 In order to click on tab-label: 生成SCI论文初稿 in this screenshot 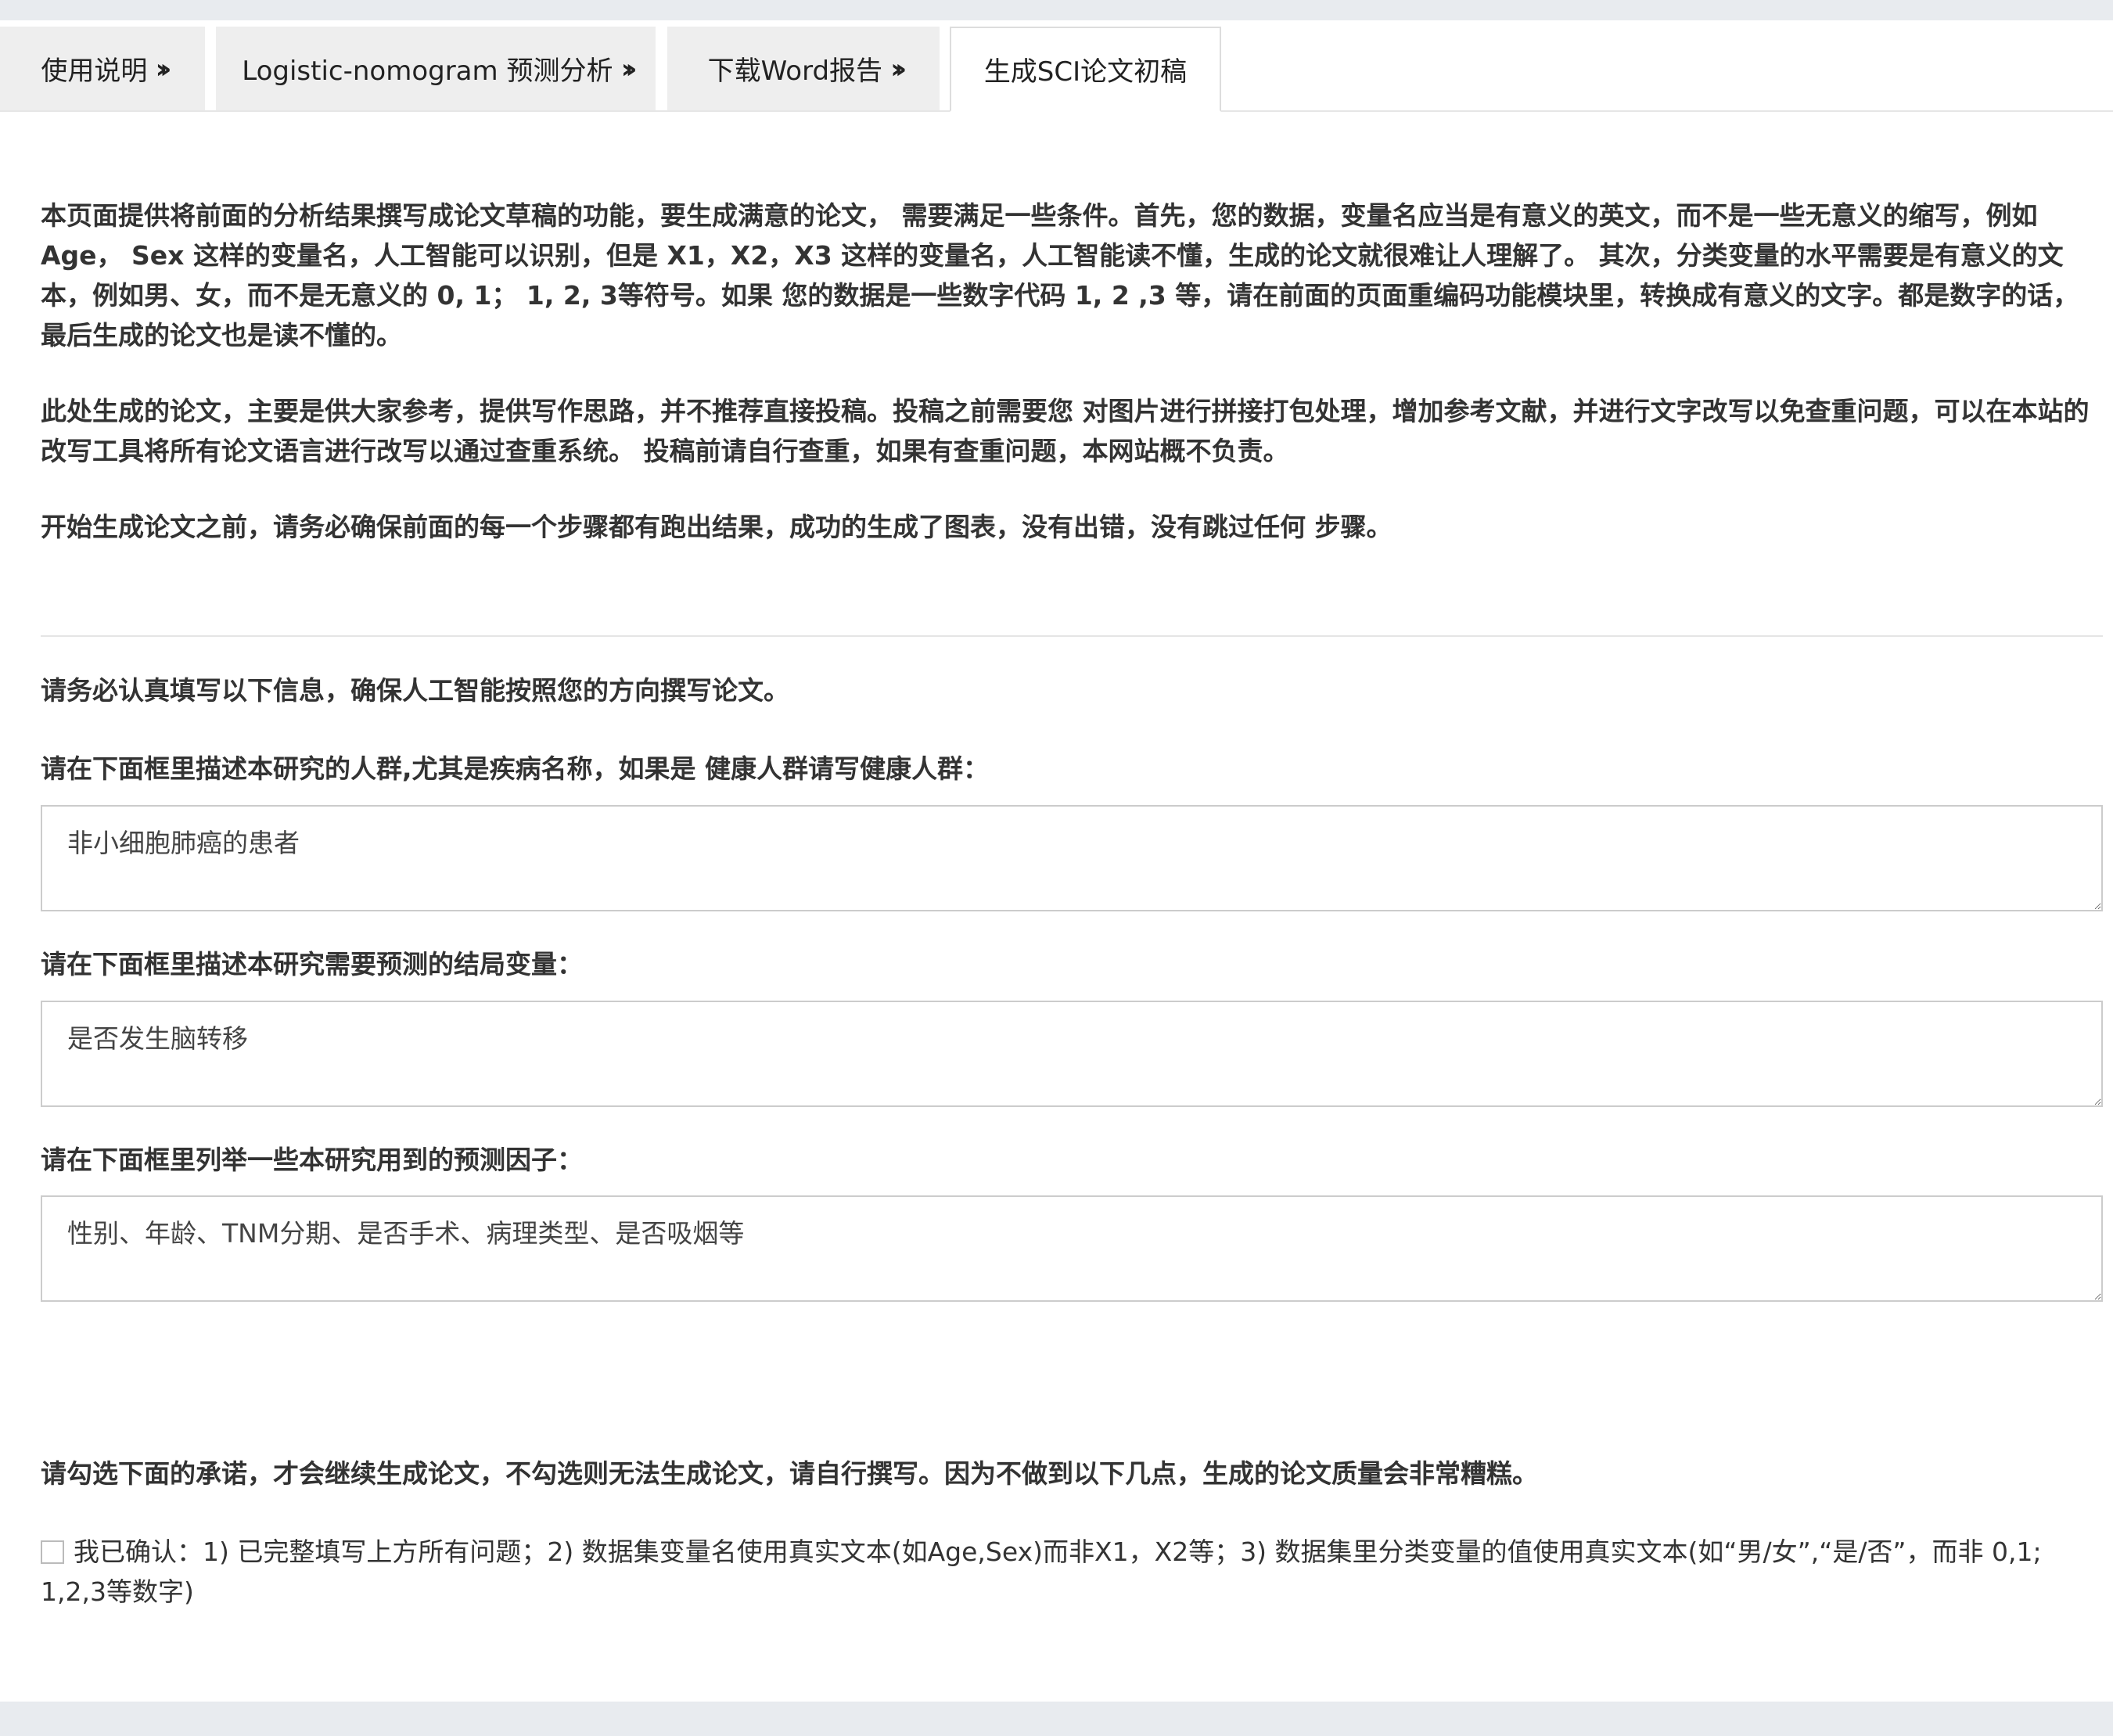, I will do `click(1085, 72)`.